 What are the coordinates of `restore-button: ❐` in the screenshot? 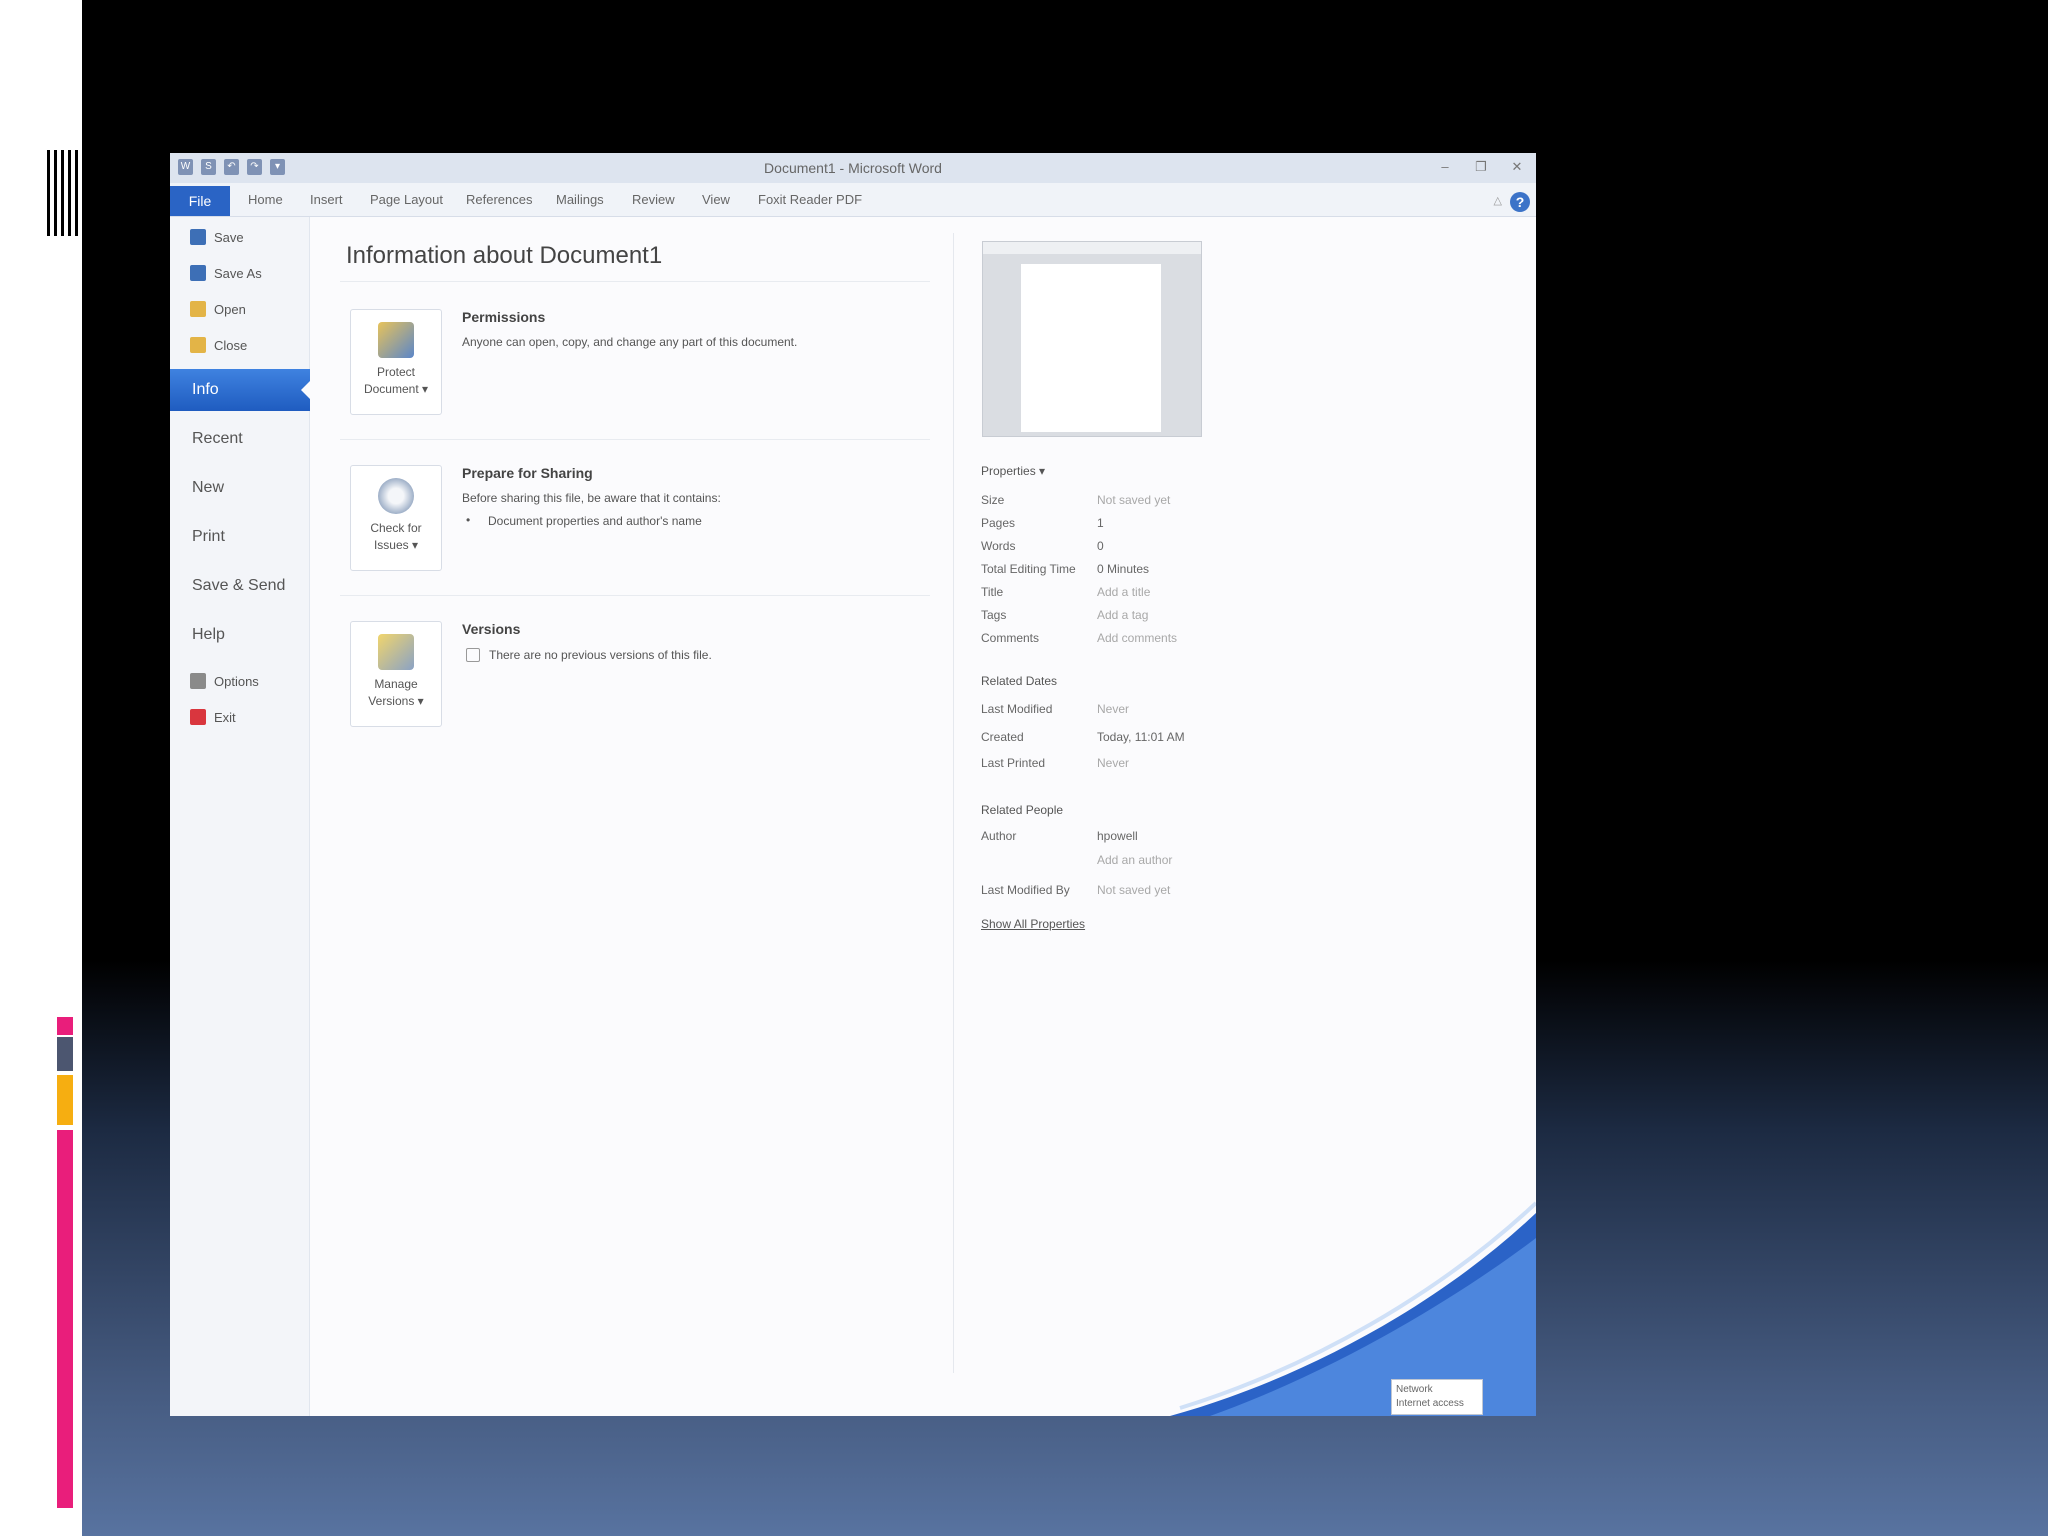 It's located at (1481, 167).